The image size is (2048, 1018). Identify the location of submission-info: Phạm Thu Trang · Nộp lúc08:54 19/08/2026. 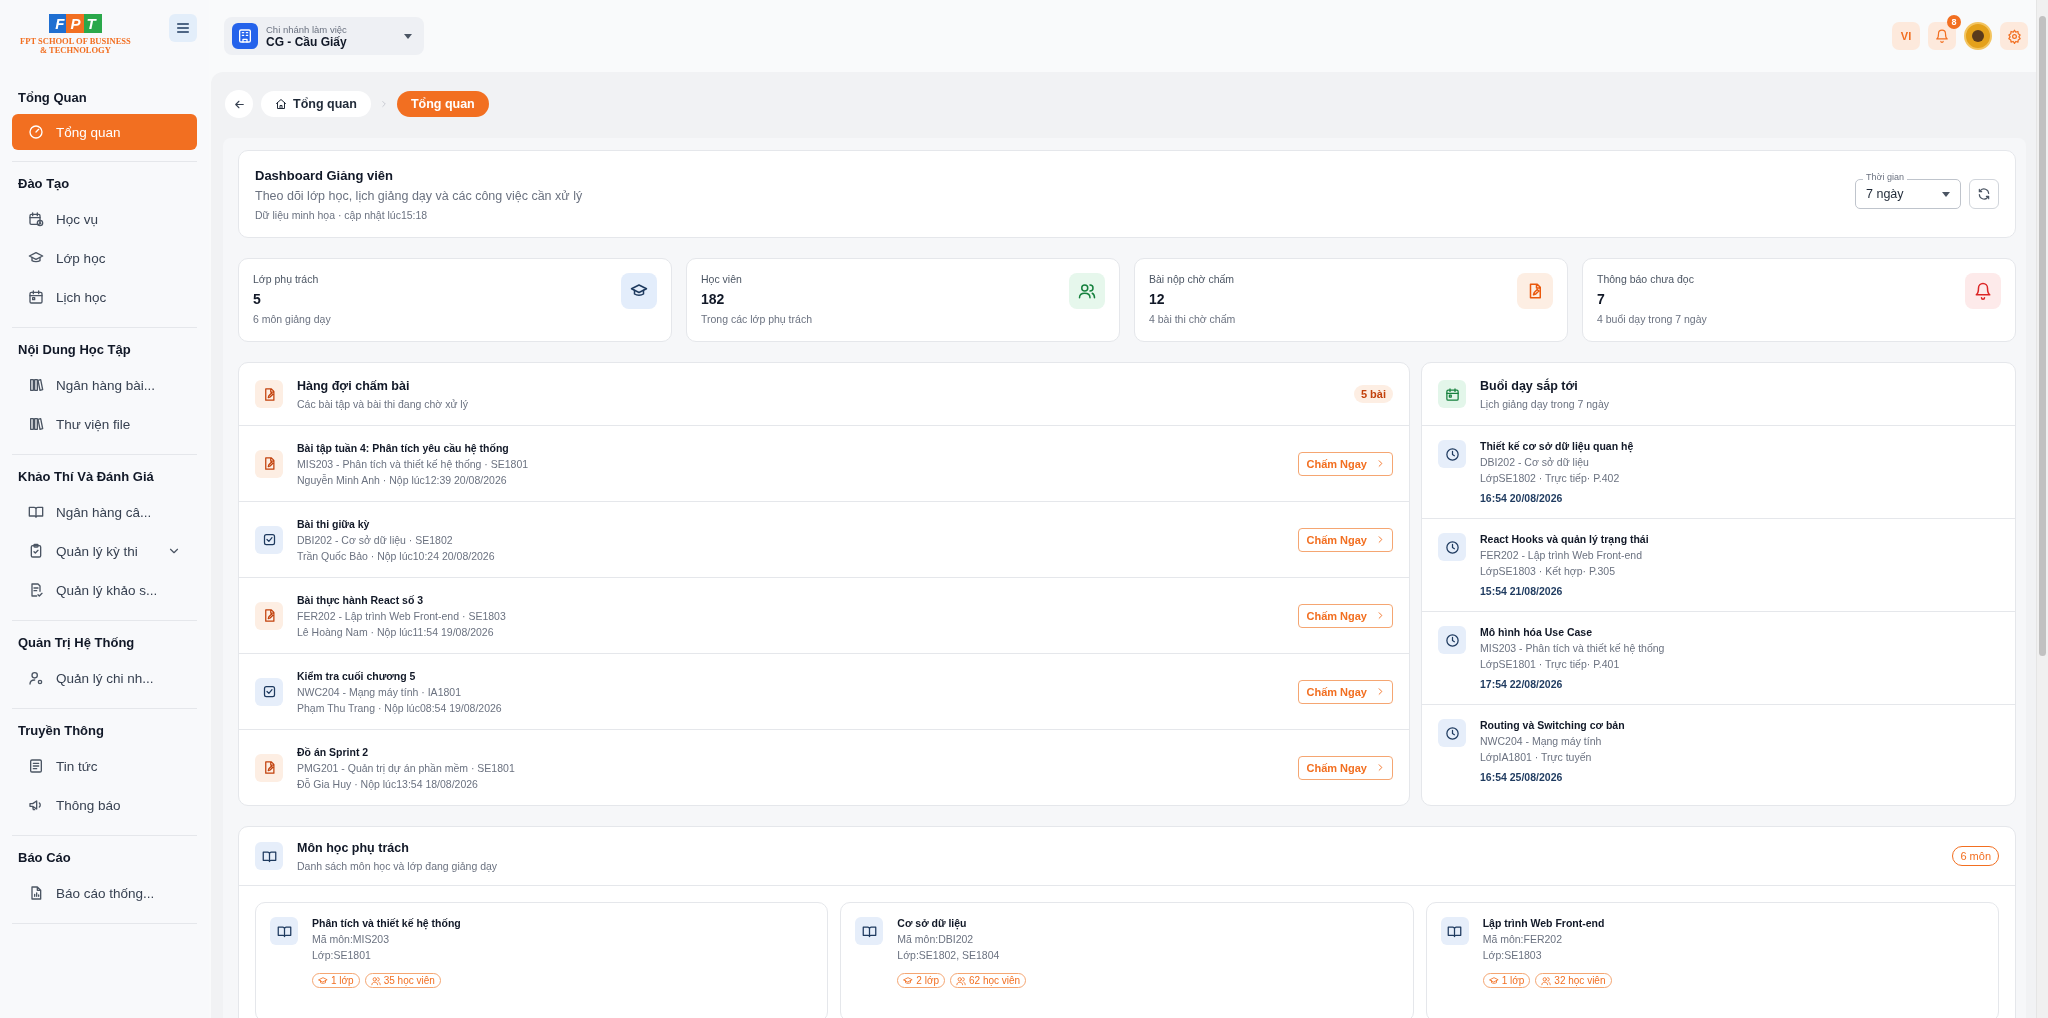
(400, 707).